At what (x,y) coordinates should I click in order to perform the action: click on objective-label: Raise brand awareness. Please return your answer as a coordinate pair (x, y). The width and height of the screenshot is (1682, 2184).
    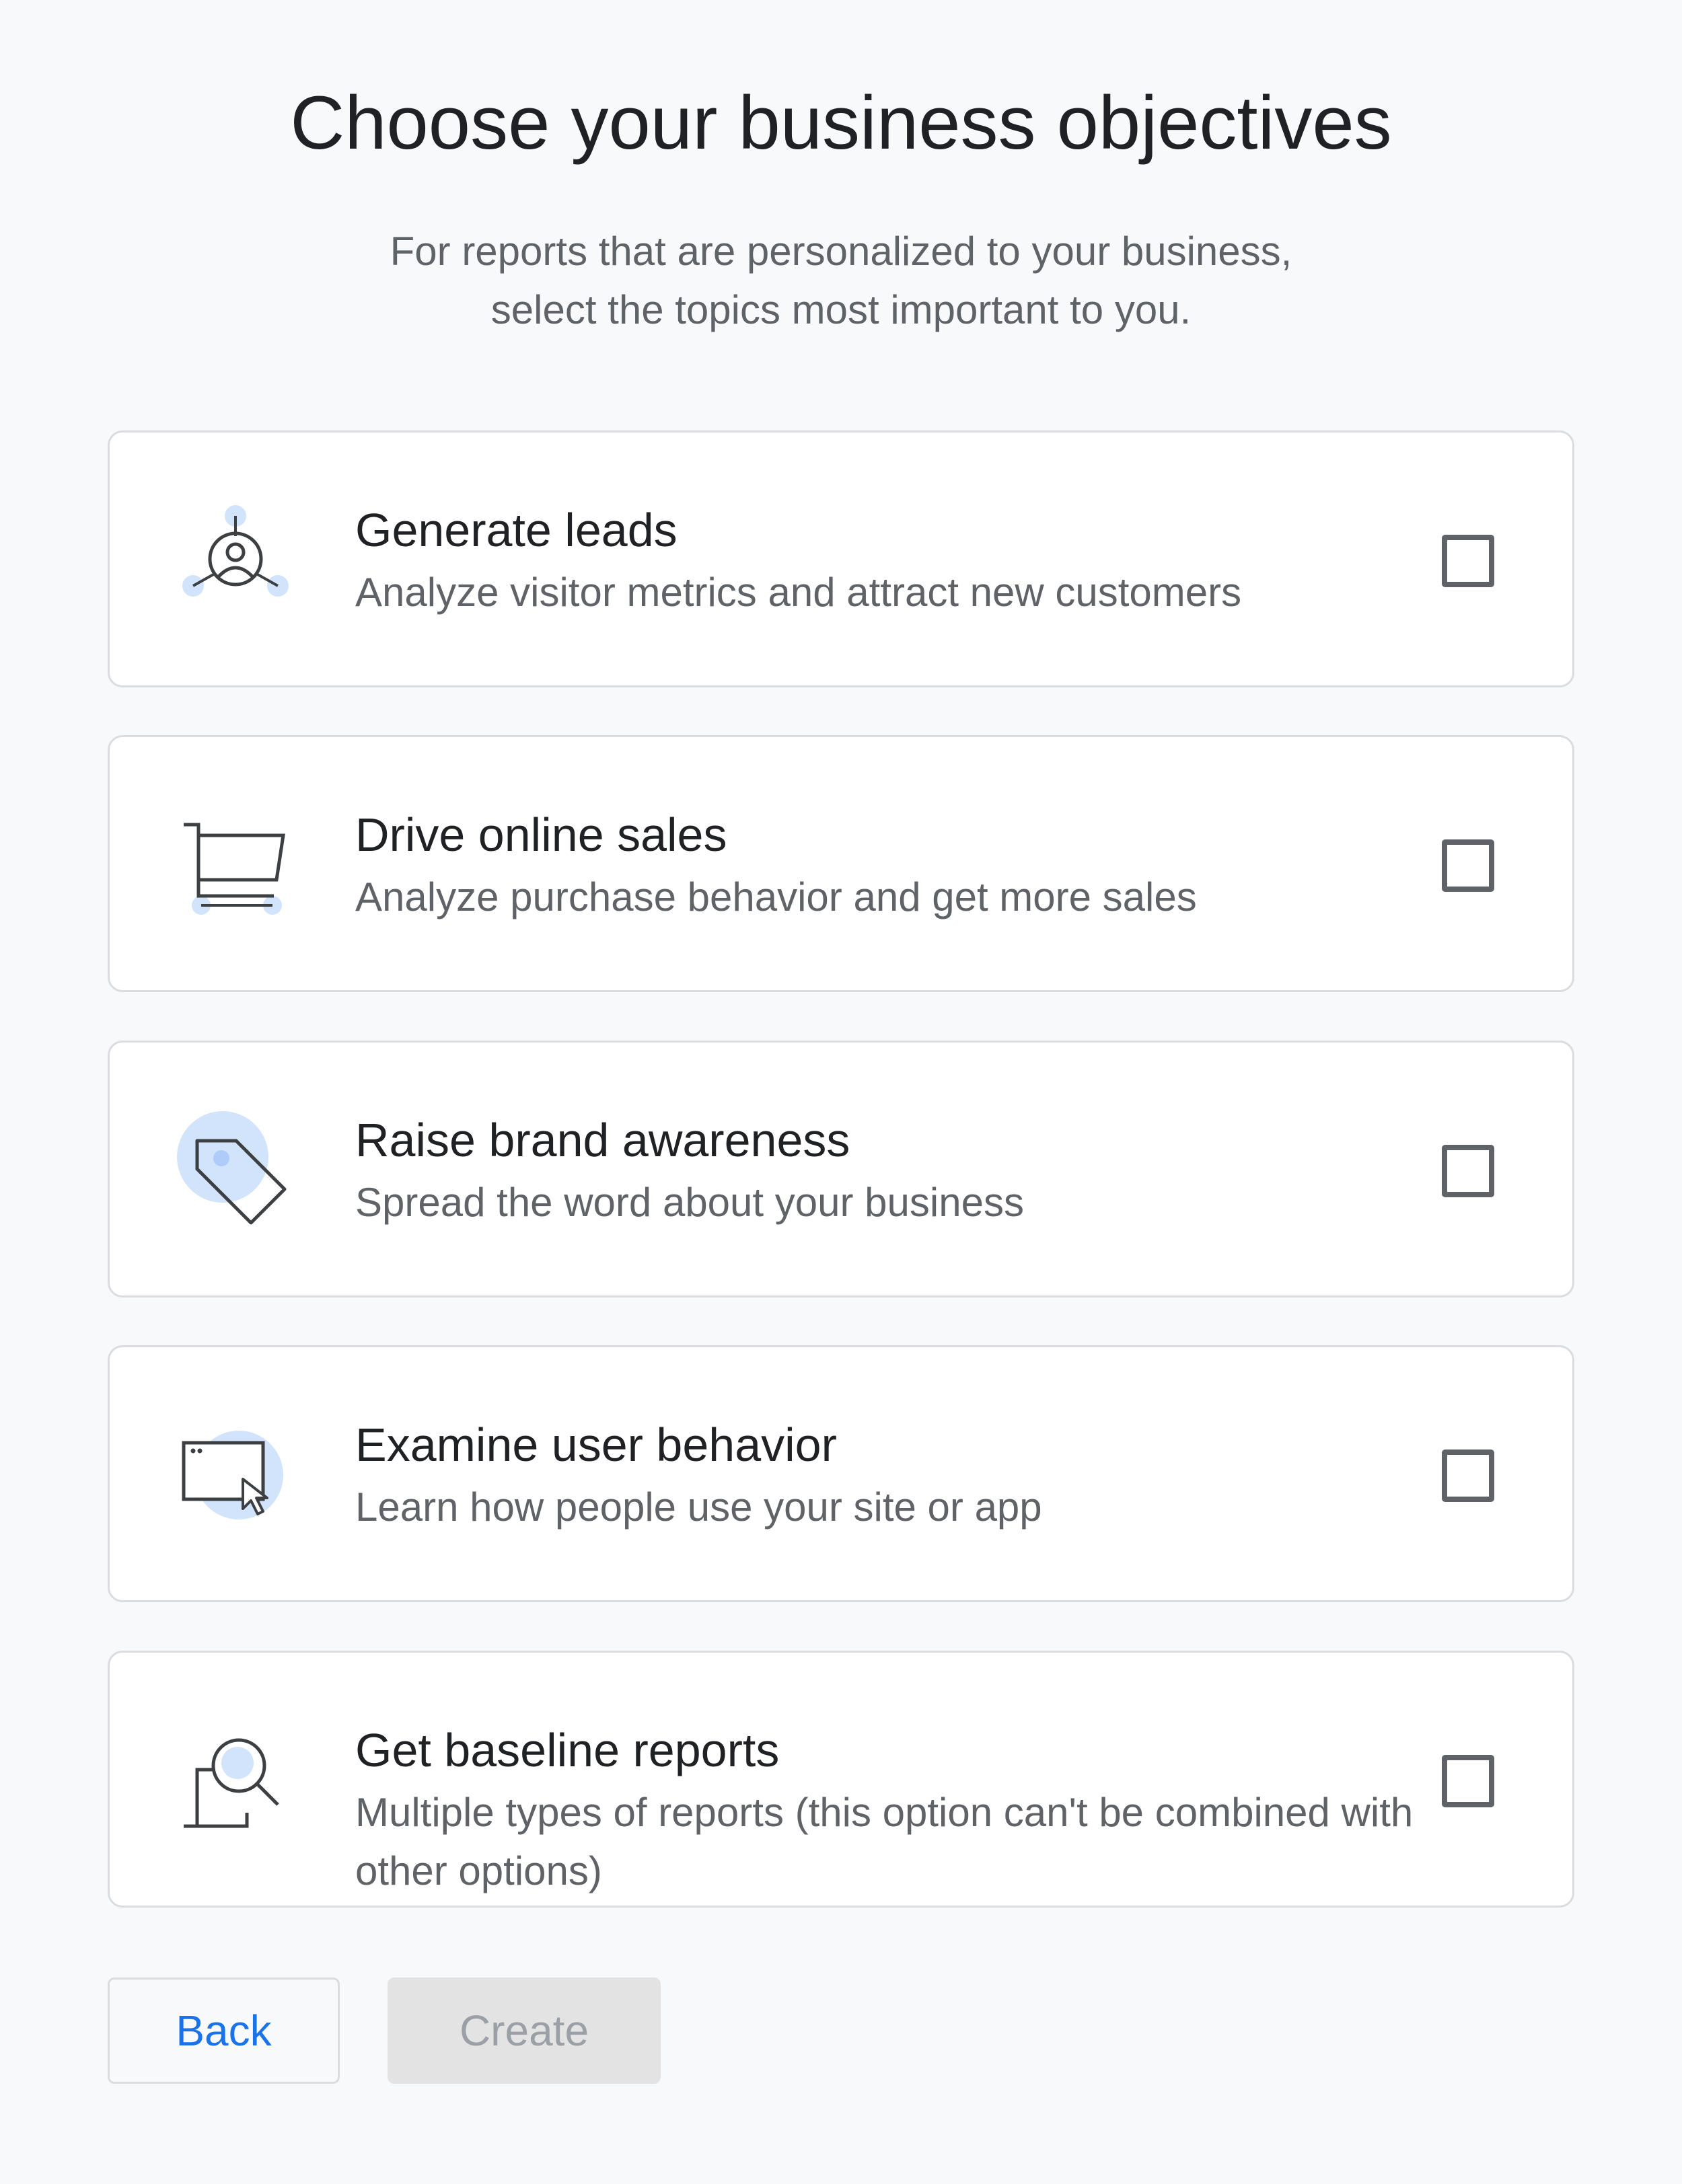
    Looking at the image, I should click on (602, 1140).